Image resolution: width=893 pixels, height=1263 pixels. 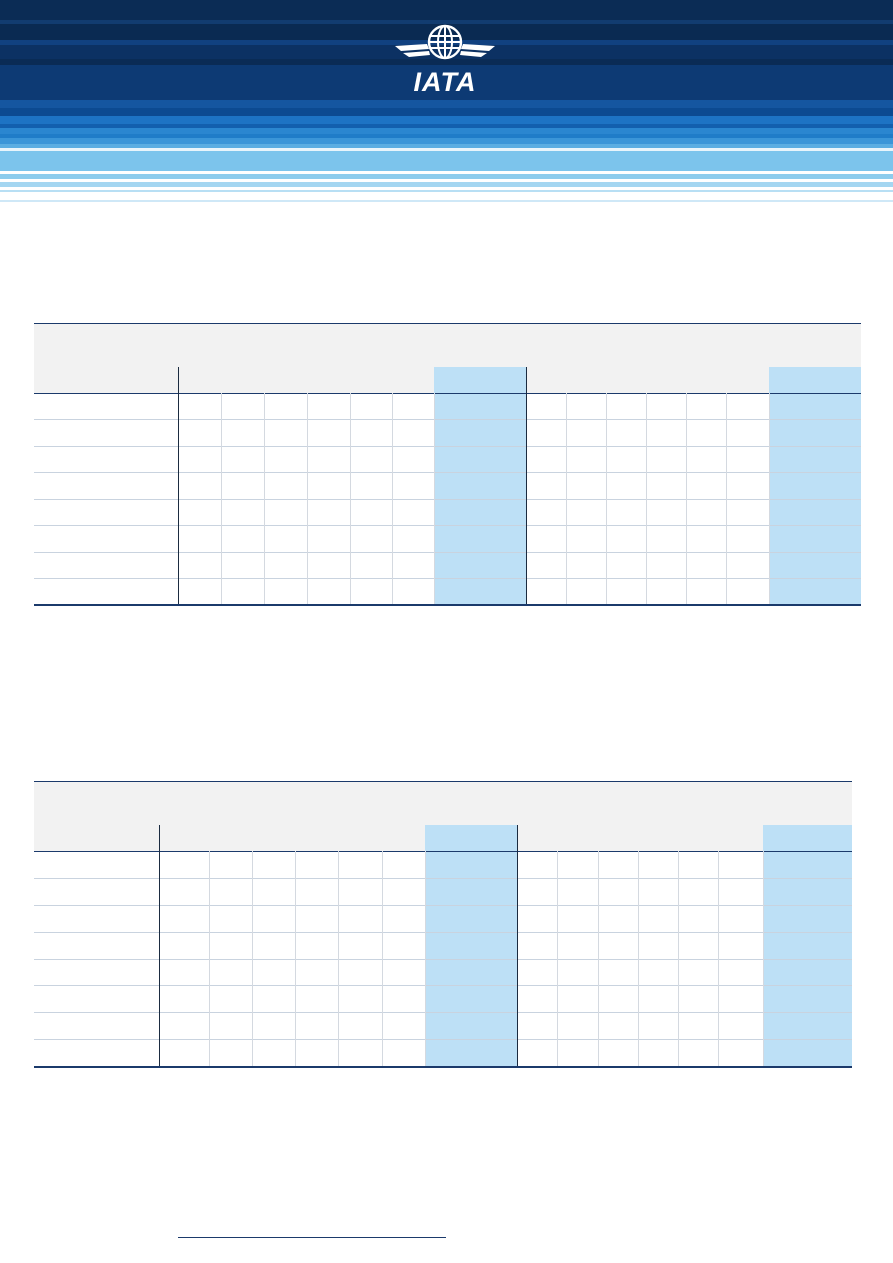 I want to click on globe-icon, so click(x=445, y=42).